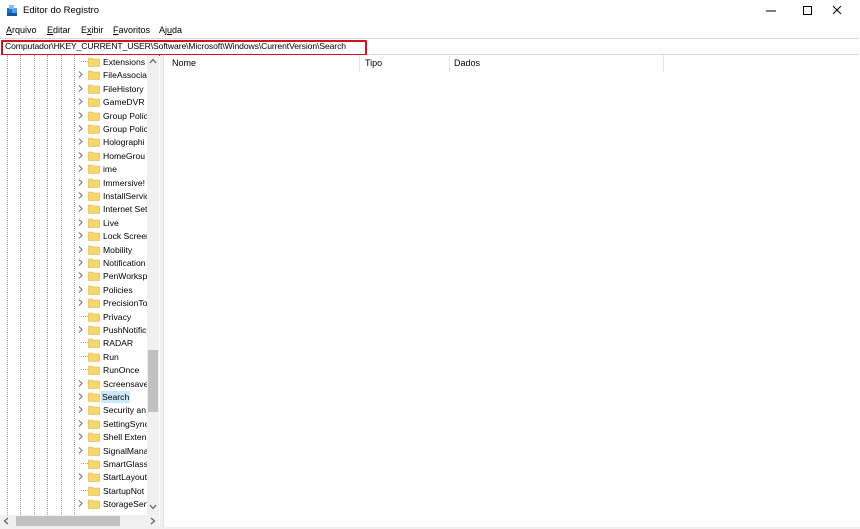 Image resolution: width=860 pixels, height=529 pixels. I want to click on column-header-name: Nome, so click(184, 63).